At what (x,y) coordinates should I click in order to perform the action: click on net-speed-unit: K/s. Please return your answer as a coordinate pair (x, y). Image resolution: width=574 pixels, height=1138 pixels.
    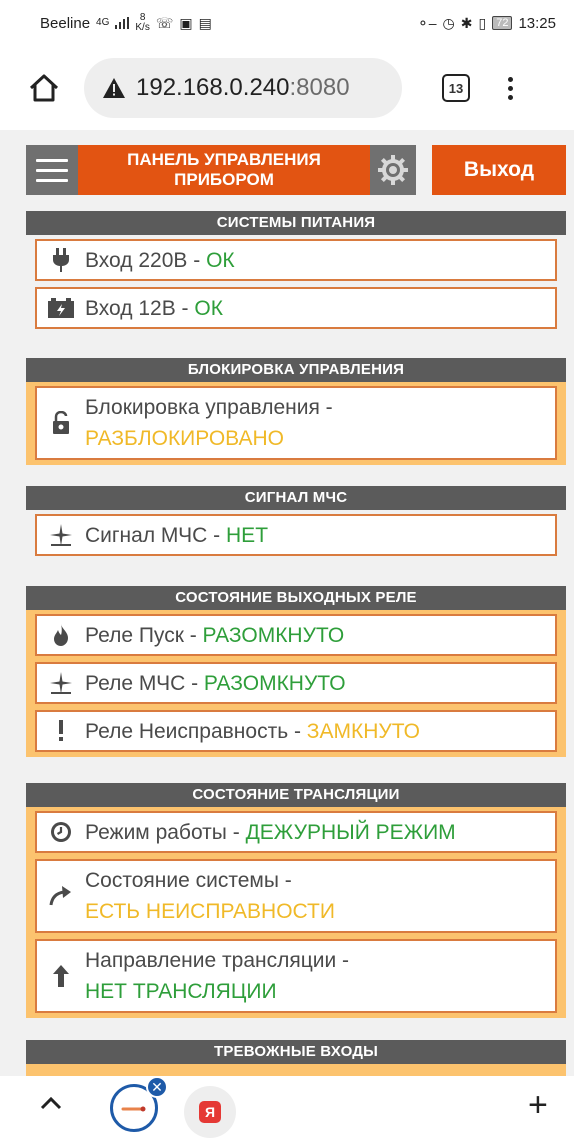
    Looking at the image, I should click on (142, 27).